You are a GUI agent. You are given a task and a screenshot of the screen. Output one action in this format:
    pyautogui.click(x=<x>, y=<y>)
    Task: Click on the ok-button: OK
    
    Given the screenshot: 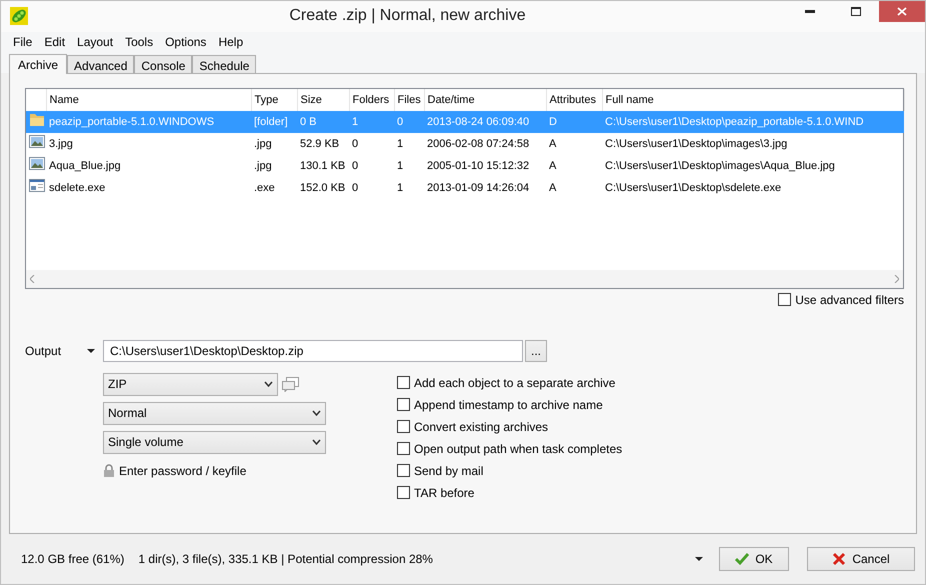 What is the action you would take?
    pyautogui.click(x=754, y=559)
    